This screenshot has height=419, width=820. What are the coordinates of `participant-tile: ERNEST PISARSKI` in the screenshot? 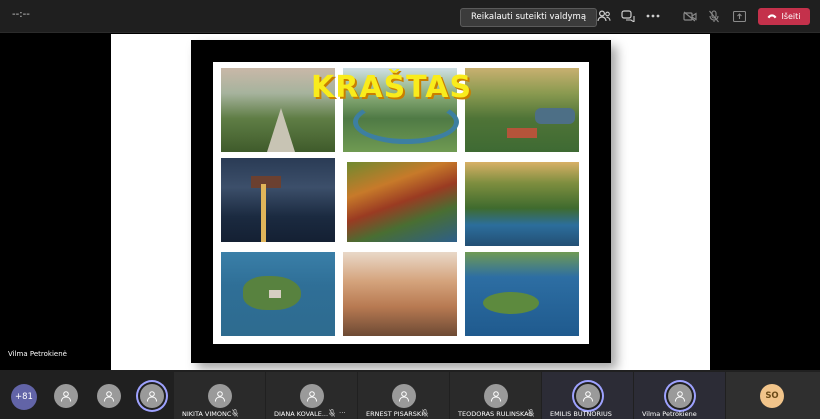 It's located at (403, 395).